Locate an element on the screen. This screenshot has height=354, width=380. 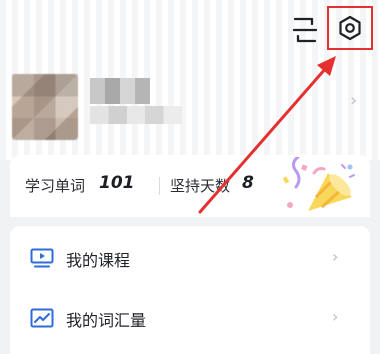
words-learned-label: 学习单词 is located at coordinates (55, 186).